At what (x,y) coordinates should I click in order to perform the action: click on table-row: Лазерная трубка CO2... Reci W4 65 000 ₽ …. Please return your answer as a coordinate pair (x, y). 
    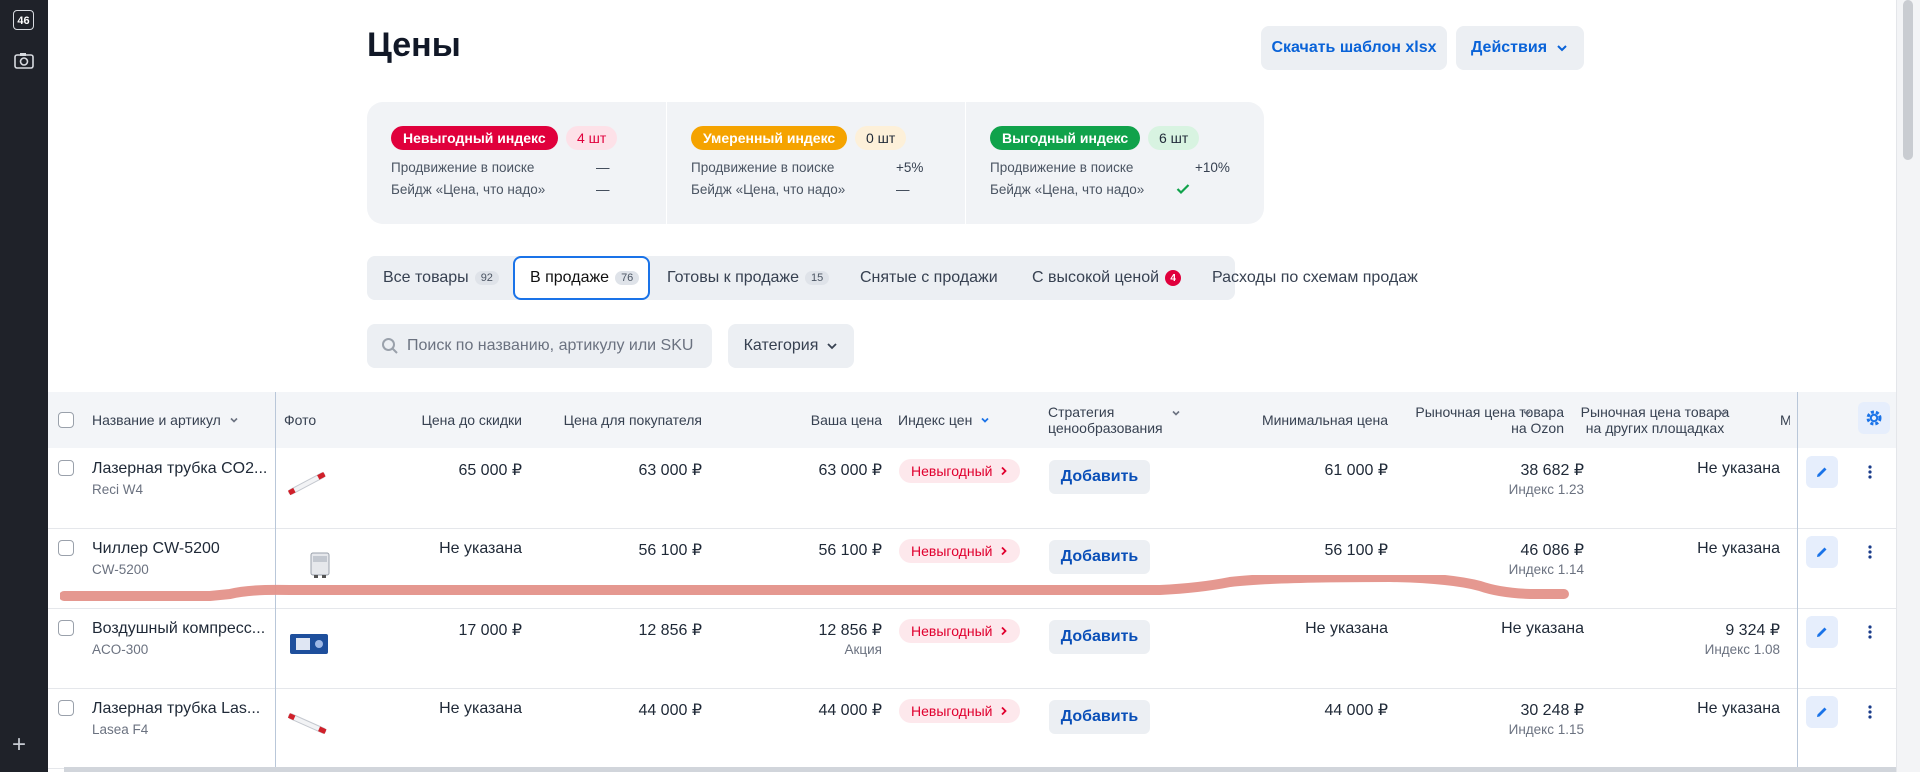
    Looking at the image, I should click on (972, 488).